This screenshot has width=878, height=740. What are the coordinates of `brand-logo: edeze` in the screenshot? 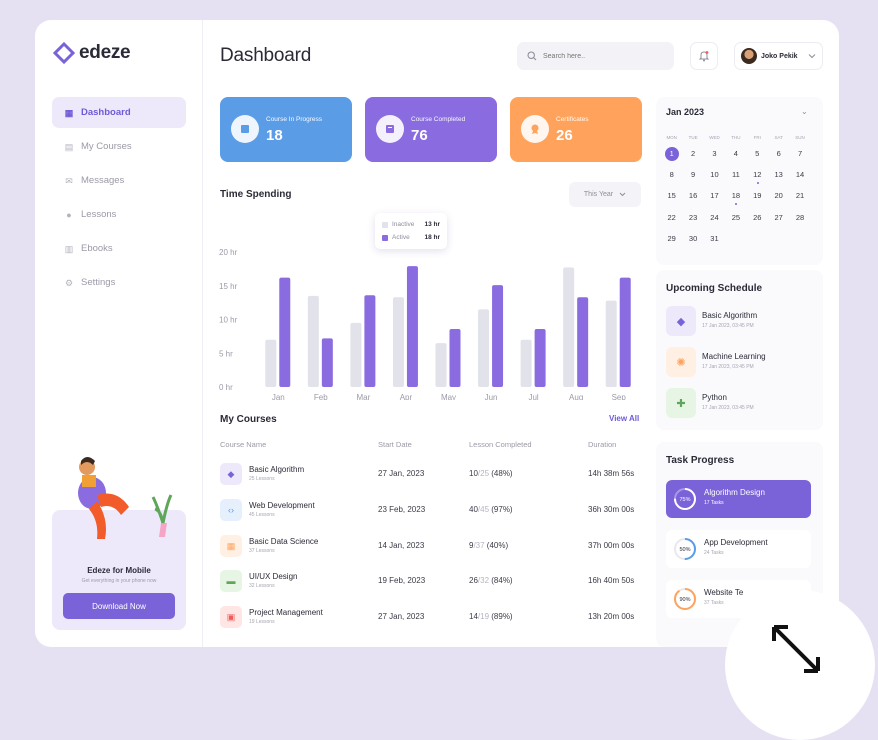 It's located at (92, 53).